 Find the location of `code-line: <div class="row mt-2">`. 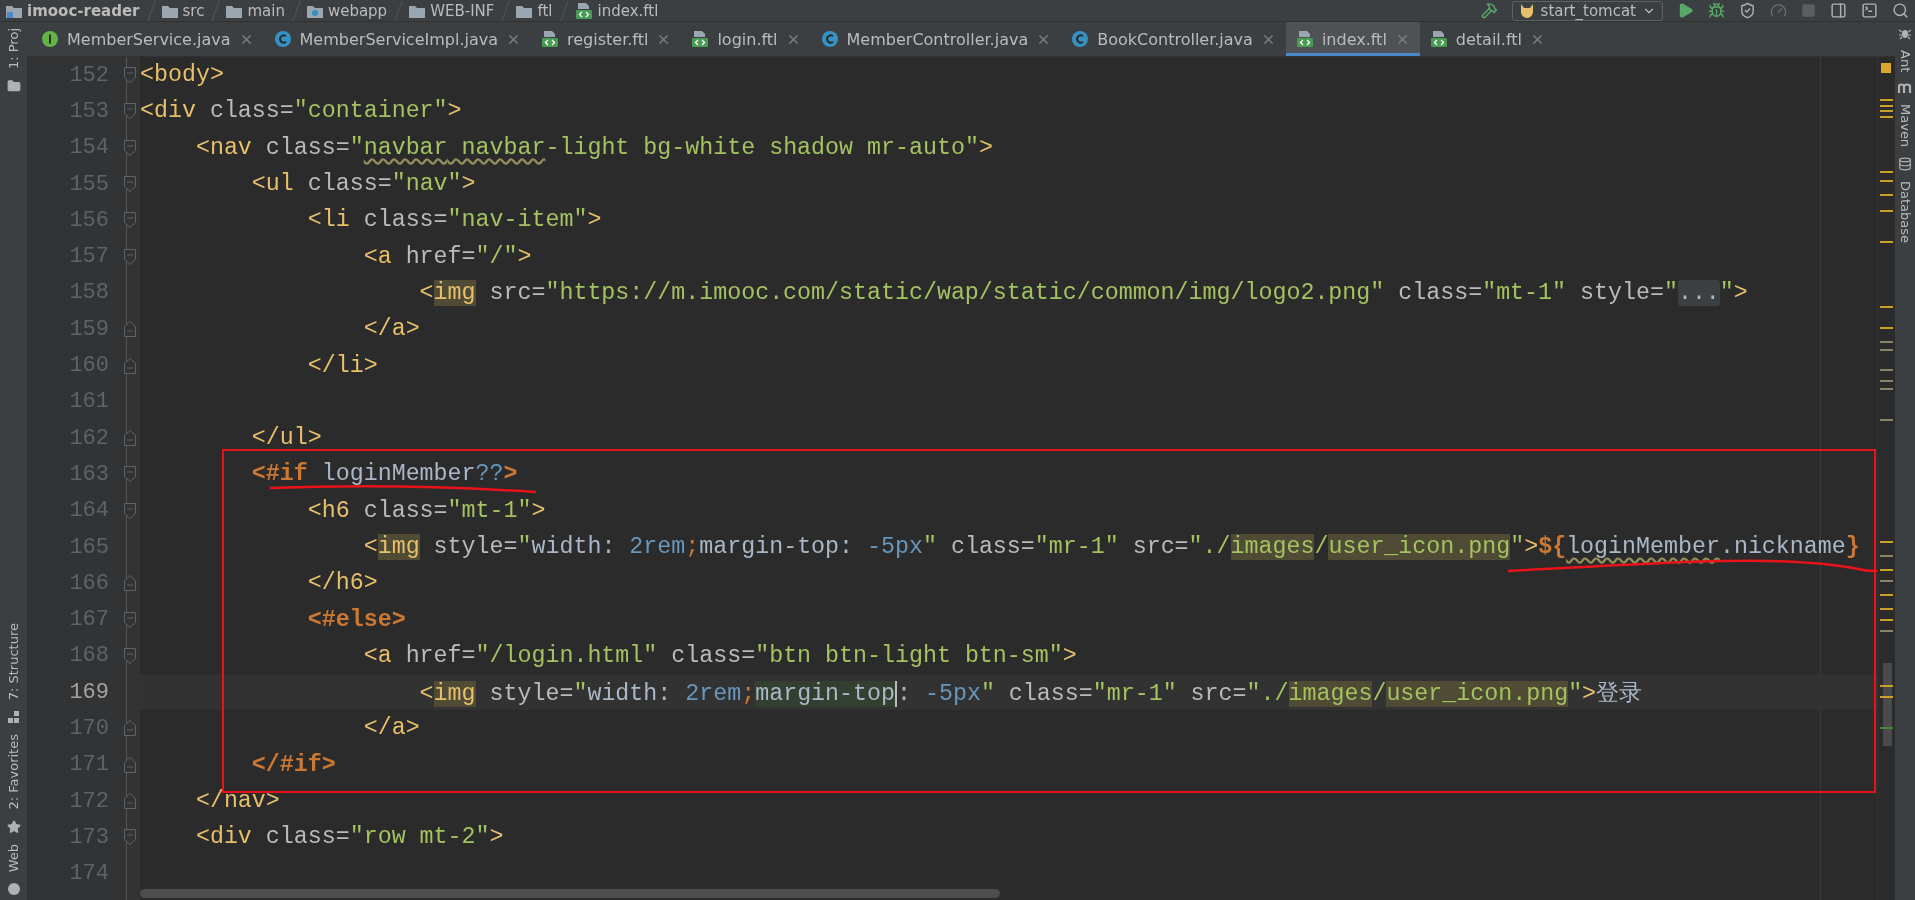

code-line: <div class="row mt-2"> is located at coordinates (349, 837).